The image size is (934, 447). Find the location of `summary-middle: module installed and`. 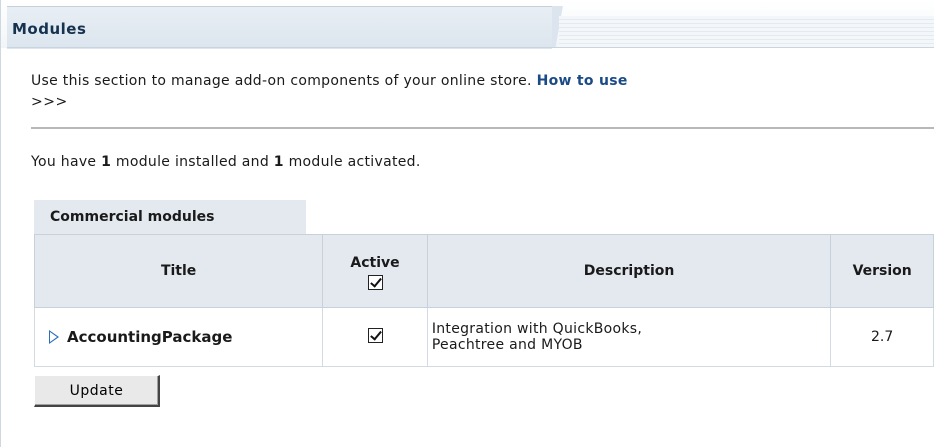

summary-middle: module installed and is located at coordinates (192, 162).